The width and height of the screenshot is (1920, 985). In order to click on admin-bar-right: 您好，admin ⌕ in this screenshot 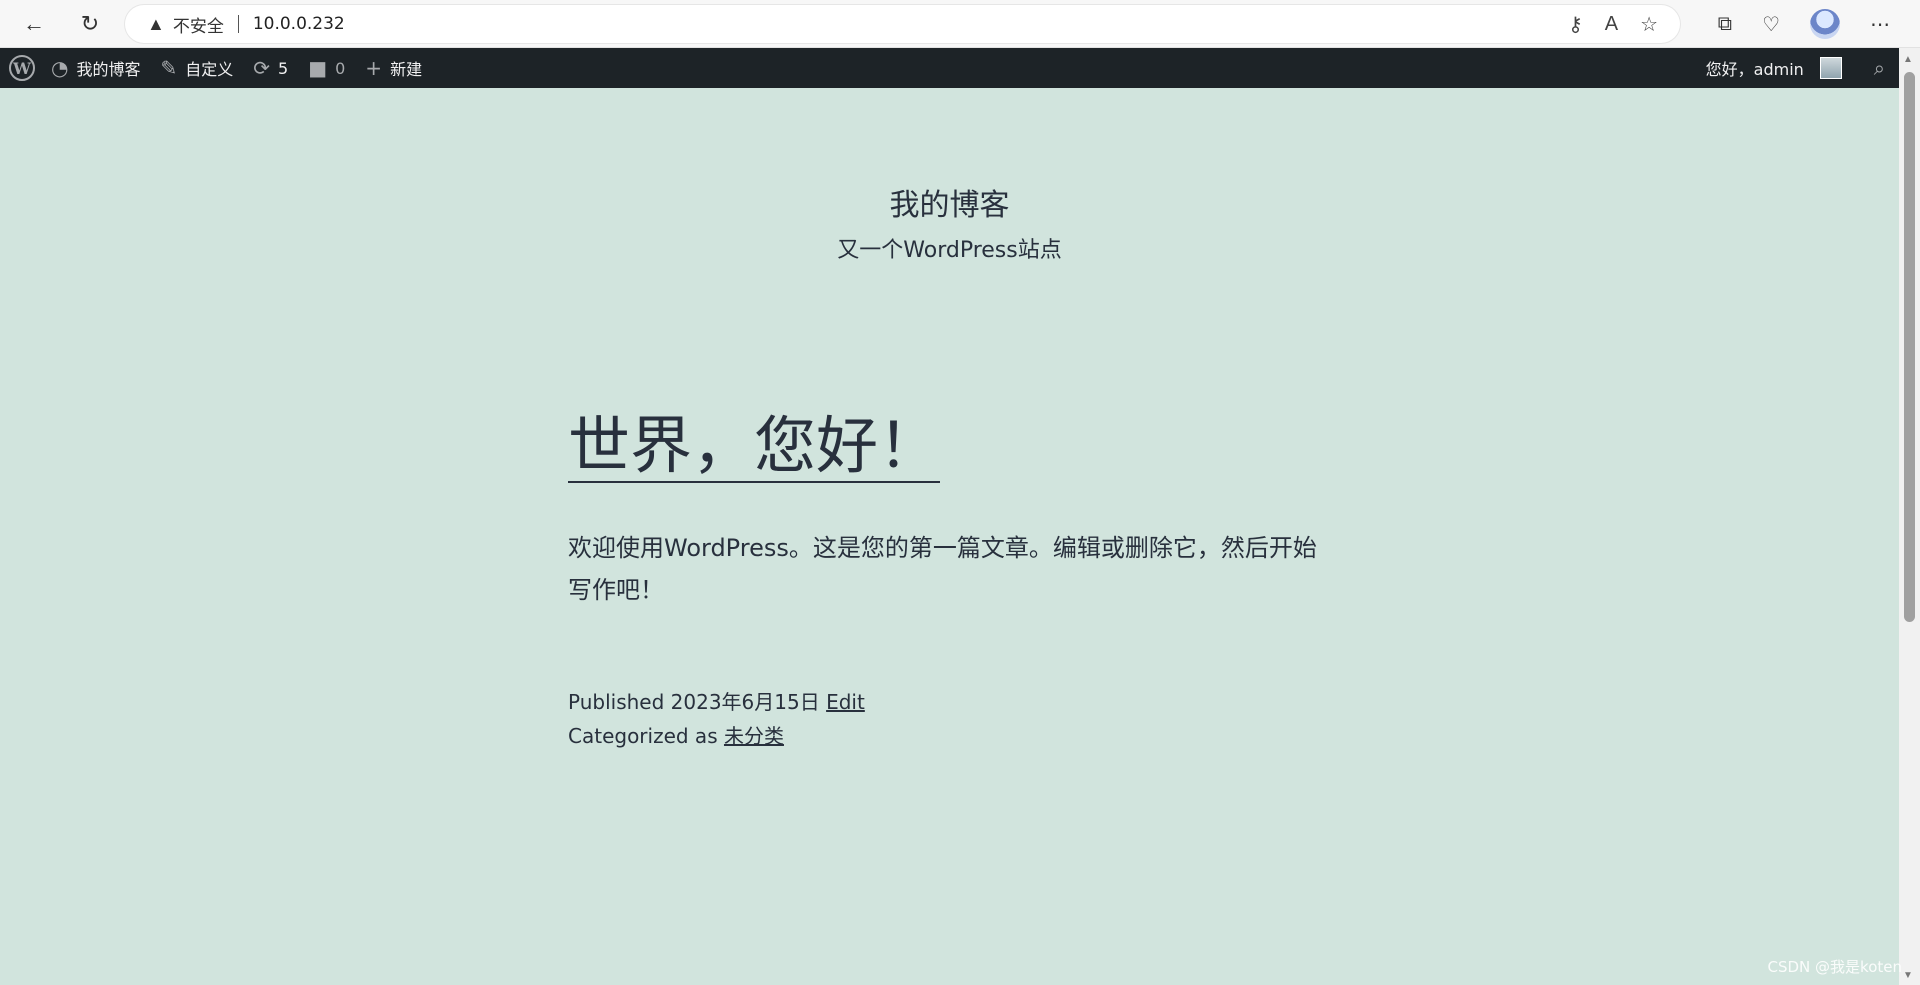, I will do `click(1797, 68)`.